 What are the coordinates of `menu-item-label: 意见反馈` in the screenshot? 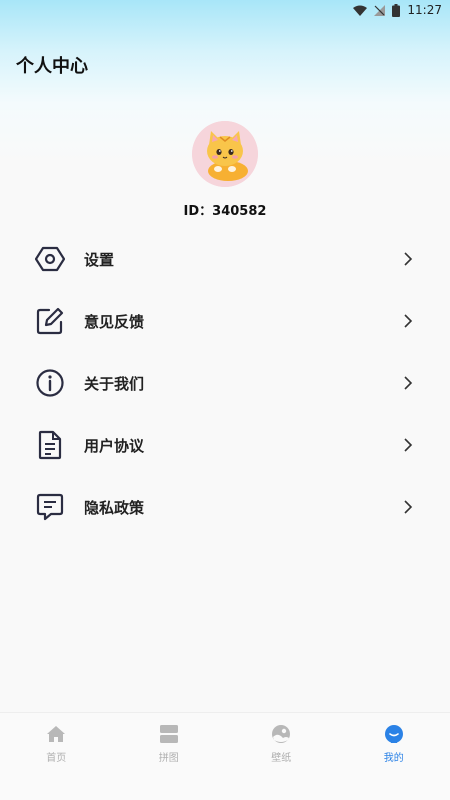 It's located at (114, 321).